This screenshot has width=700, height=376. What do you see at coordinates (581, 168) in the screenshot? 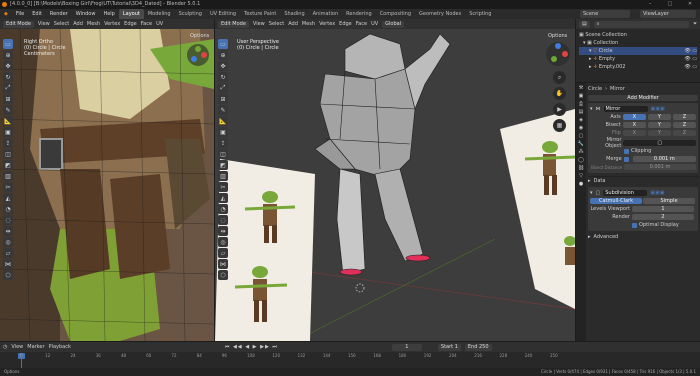
I see `constraints-tab-icon: ⛓` at bounding box center [581, 168].